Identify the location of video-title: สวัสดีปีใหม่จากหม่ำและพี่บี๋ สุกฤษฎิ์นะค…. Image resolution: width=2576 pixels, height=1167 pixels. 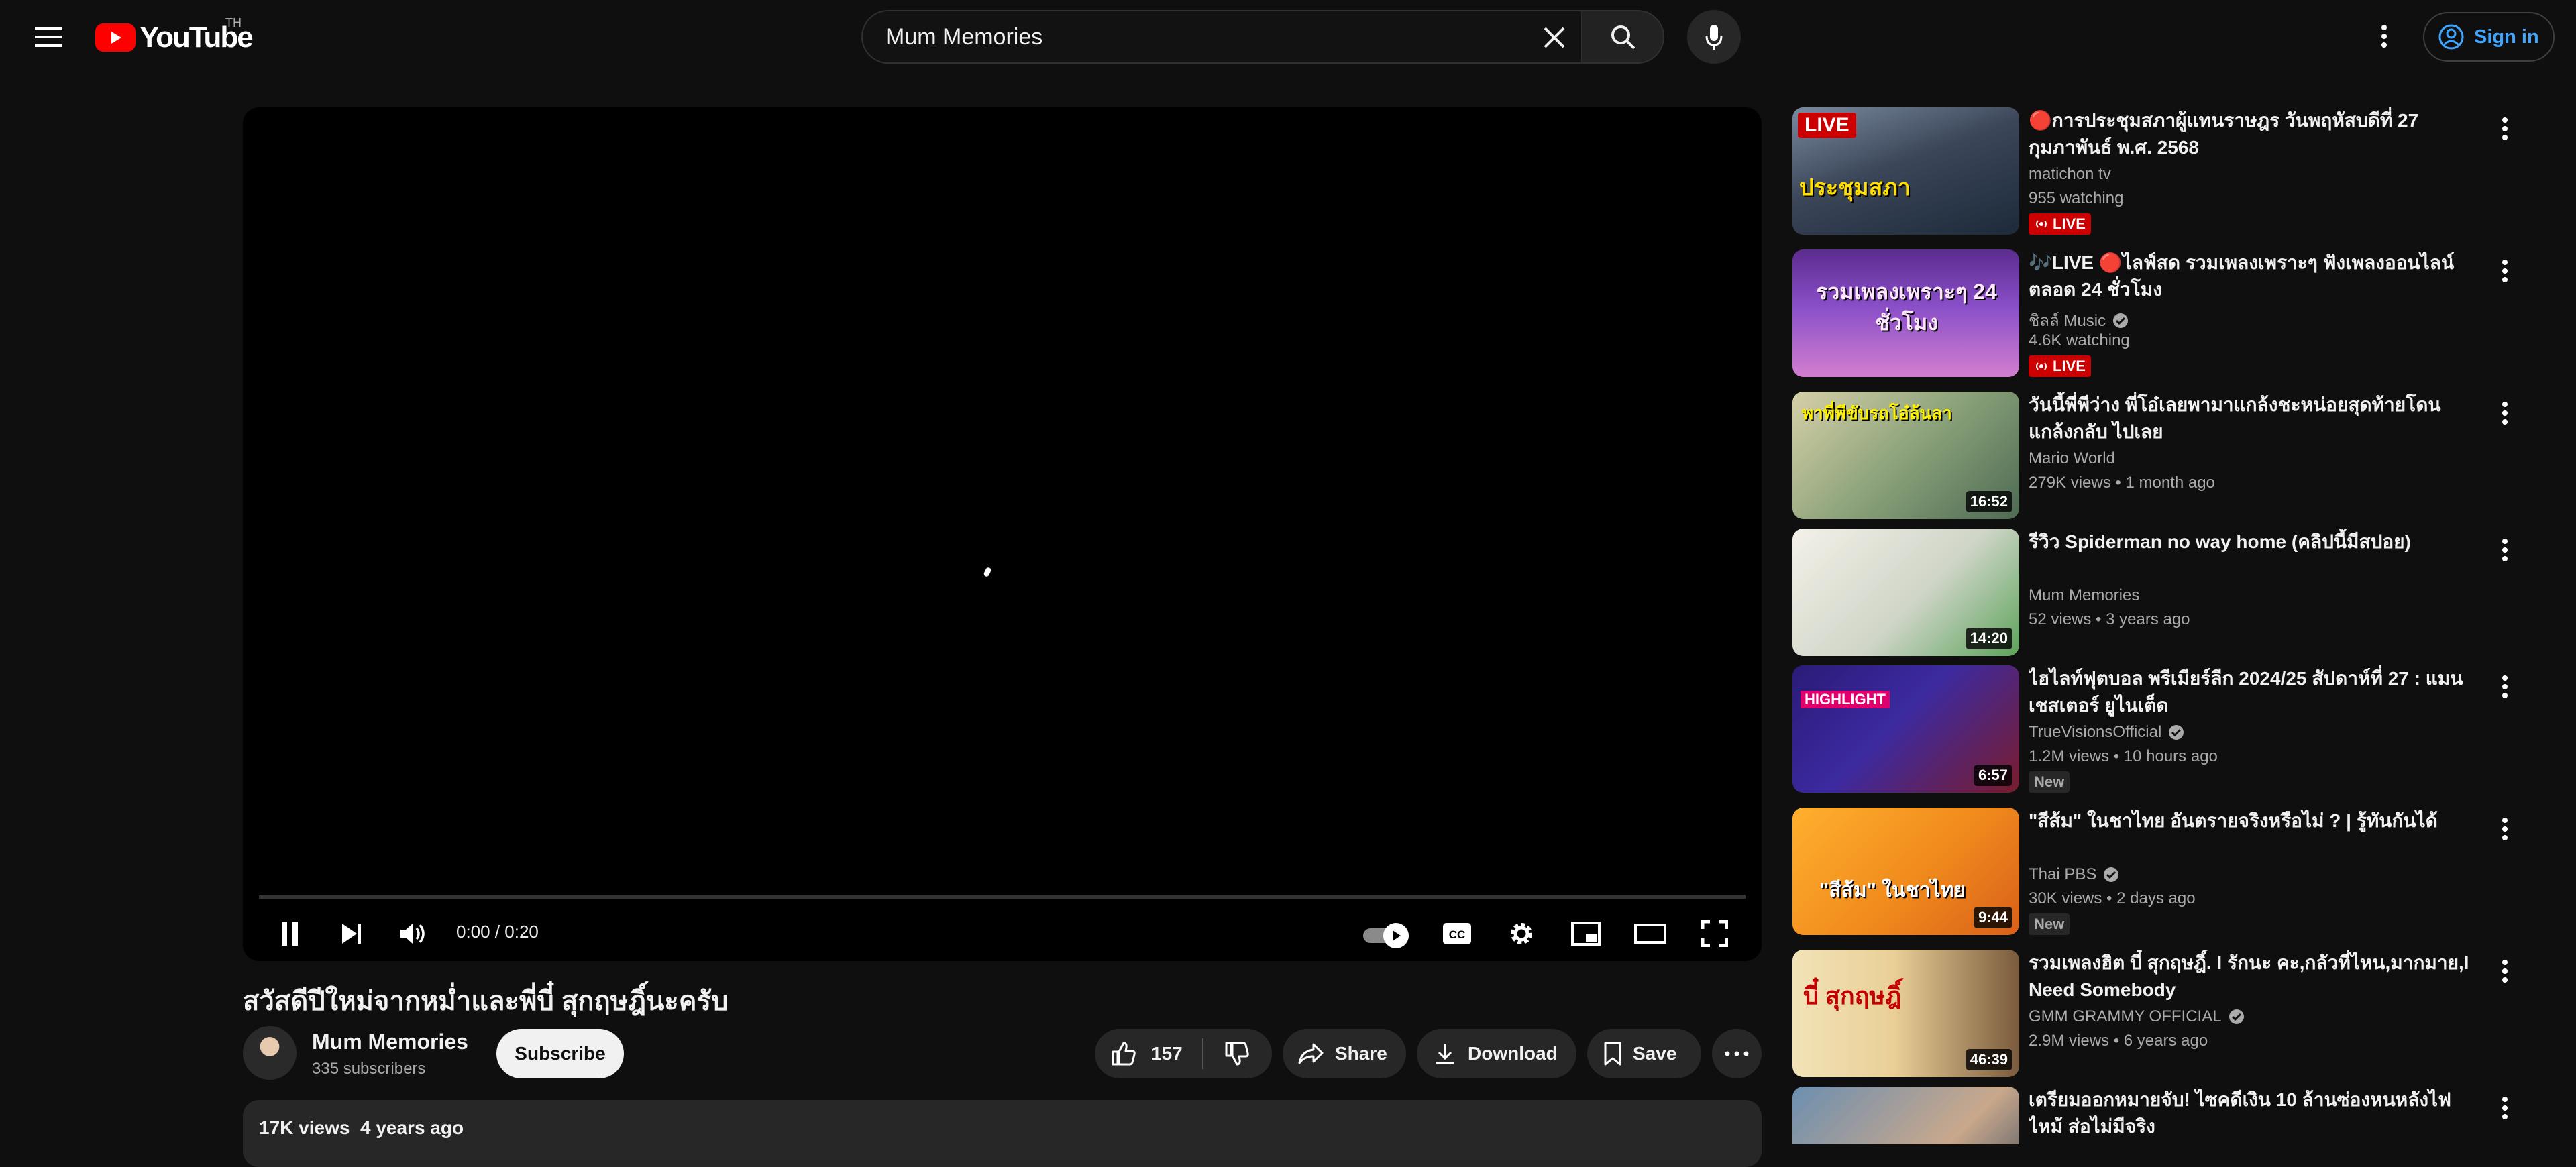
(486, 1001).